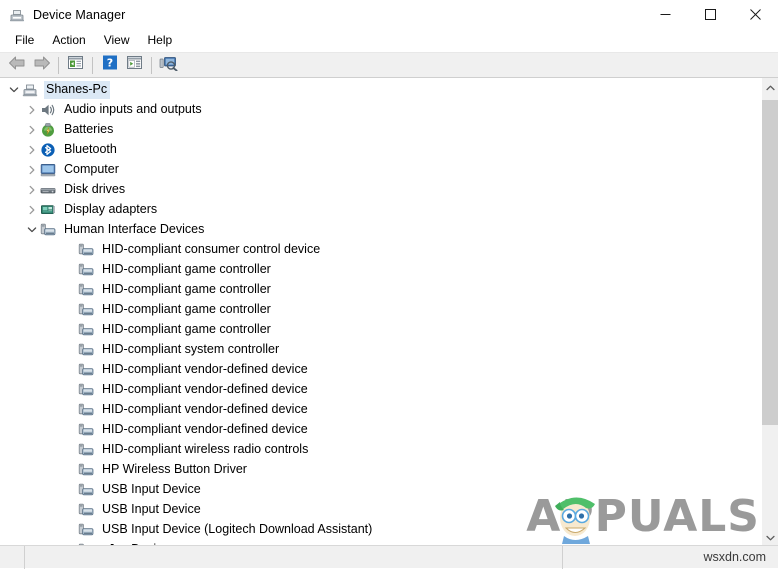  What do you see at coordinates (770, 262) in the screenshot?
I see `scroll-thumb` at bounding box center [770, 262].